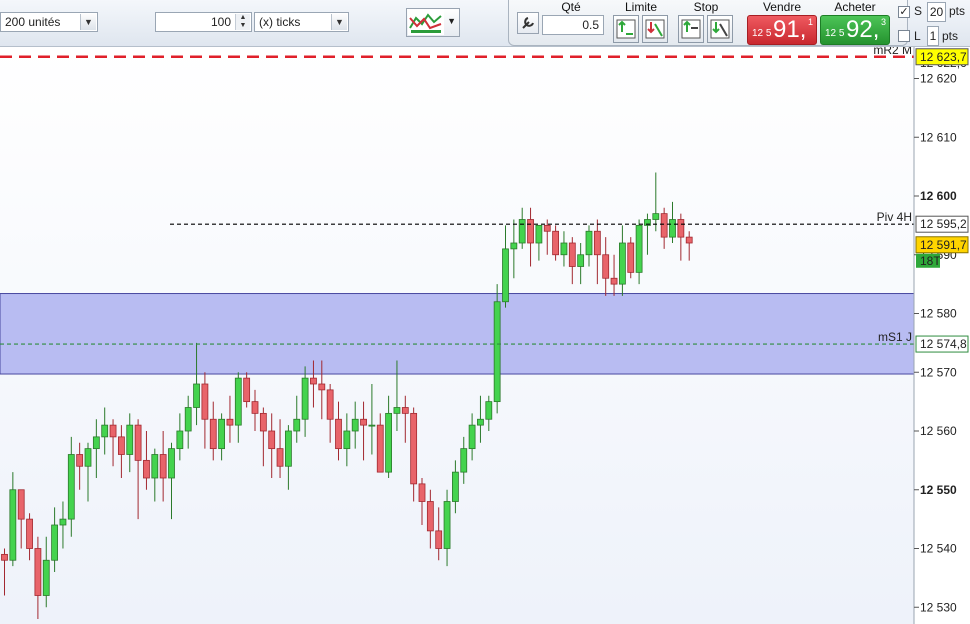 The image size is (970, 624). What do you see at coordinates (894, 217) in the screenshot?
I see `level-line-name: Piv 4H` at bounding box center [894, 217].